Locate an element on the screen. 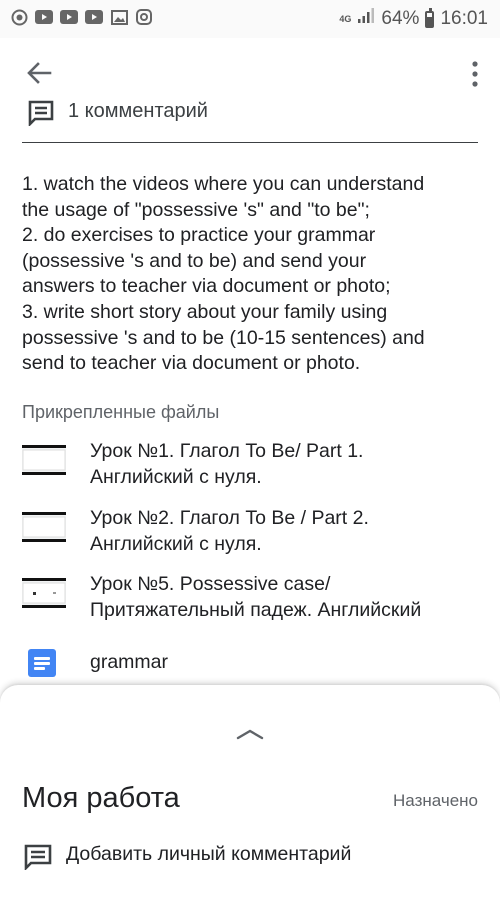 The image size is (500, 905). divider is located at coordinates (250, 142).